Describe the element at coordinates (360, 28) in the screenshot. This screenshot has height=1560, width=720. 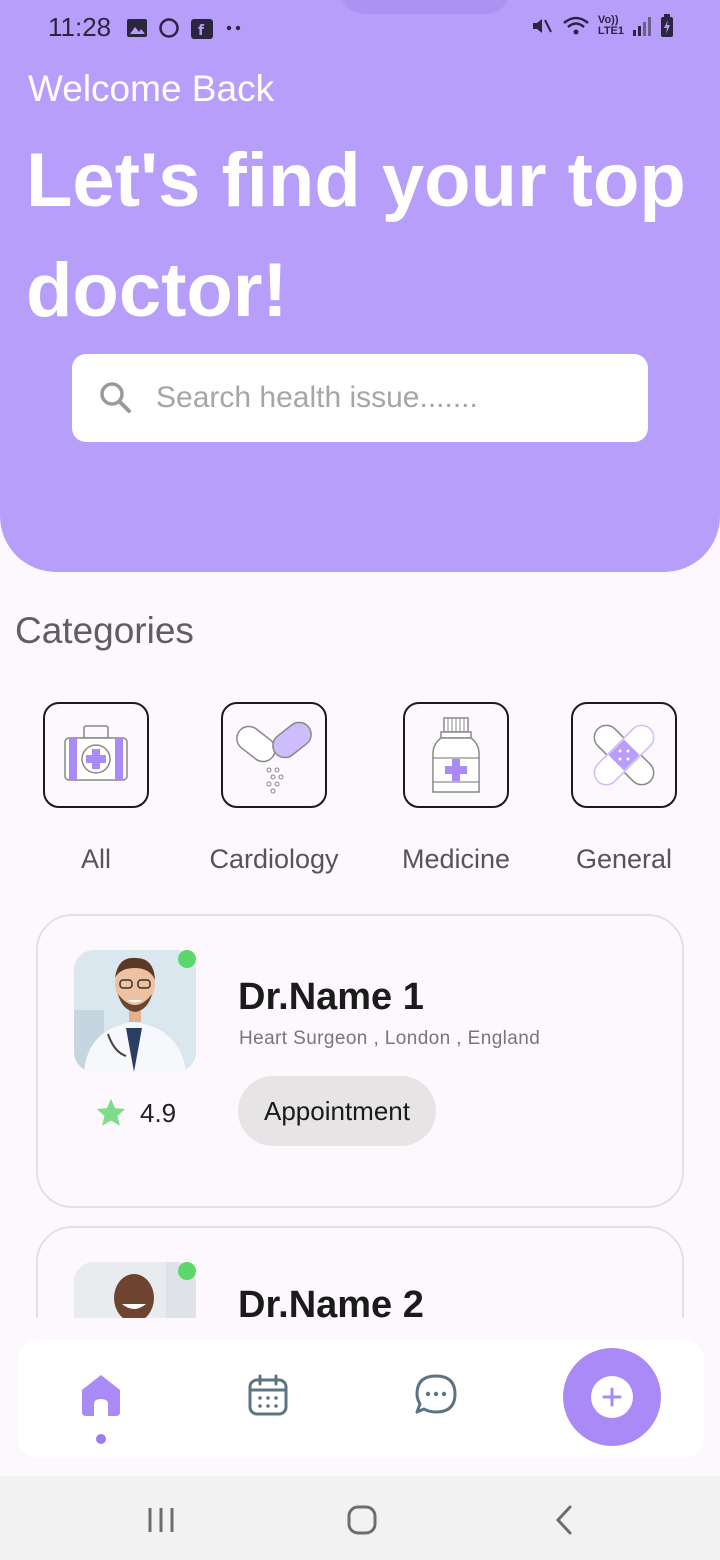
I see `status-bar: 11:28 f Vo)) LTE1` at that location.